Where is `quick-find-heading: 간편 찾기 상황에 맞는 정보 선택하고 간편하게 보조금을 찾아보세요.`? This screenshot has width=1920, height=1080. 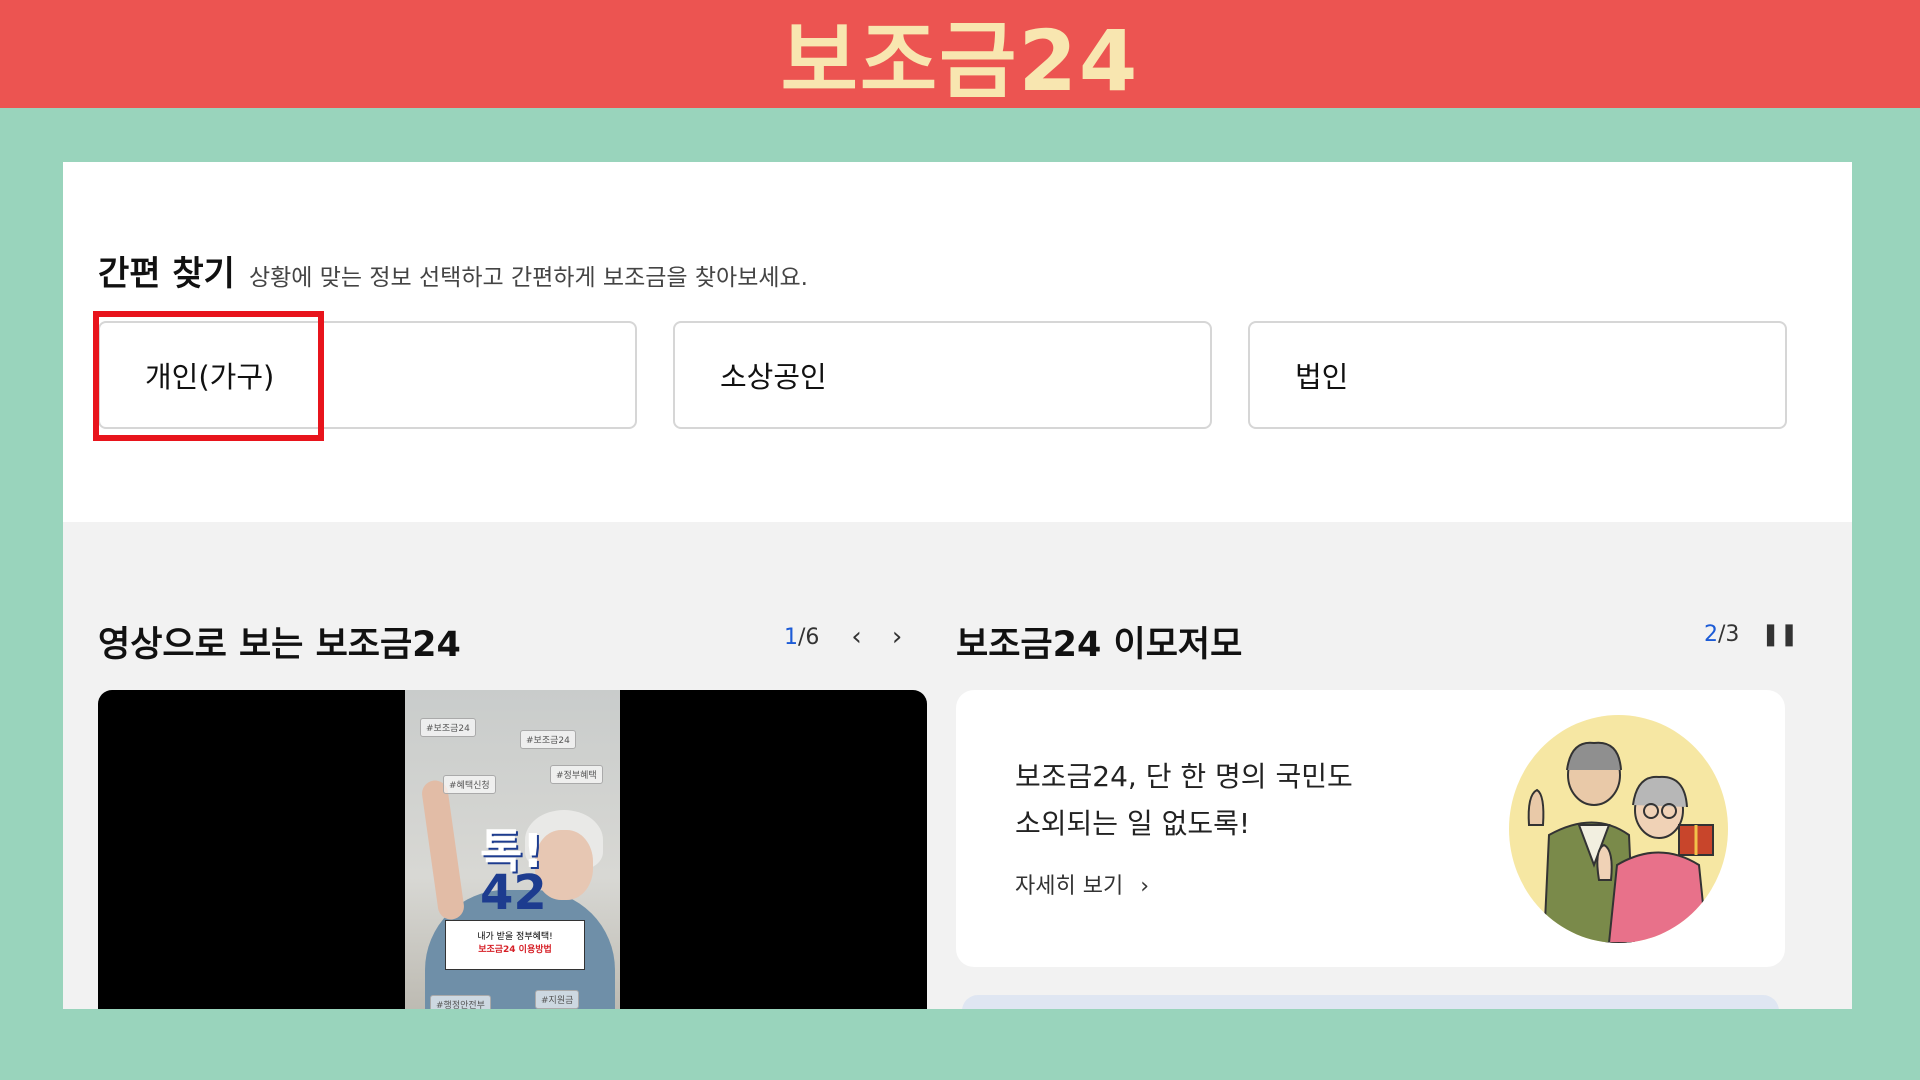 quick-find-heading: 간편 찾기 상황에 맞는 정보 선택하고 간편하게 보조금을 찾아보세요. is located at coordinates (453, 270).